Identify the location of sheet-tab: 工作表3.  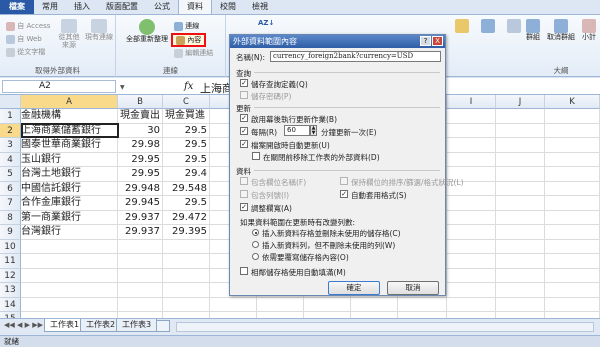
(137, 325).